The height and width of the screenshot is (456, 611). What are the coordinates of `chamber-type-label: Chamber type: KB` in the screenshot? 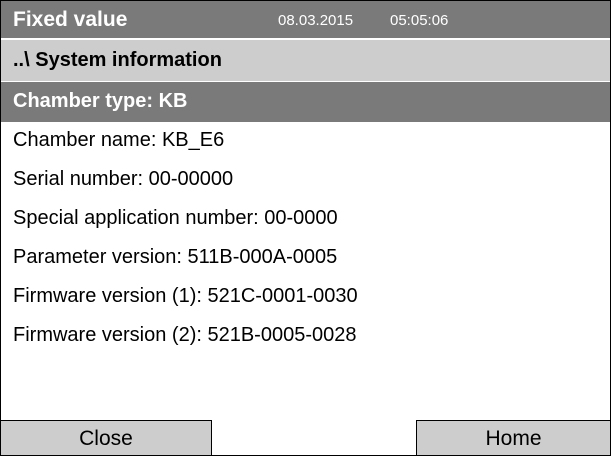 It's located at (100, 101).